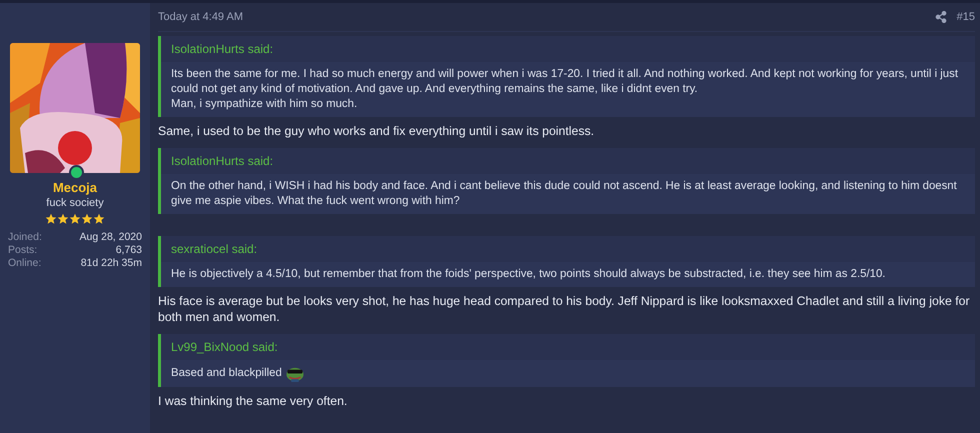  What do you see at coordinates (25, 237) in the screenshot?
I see `stat-label: Joined:` at bounding box center [25, 237].